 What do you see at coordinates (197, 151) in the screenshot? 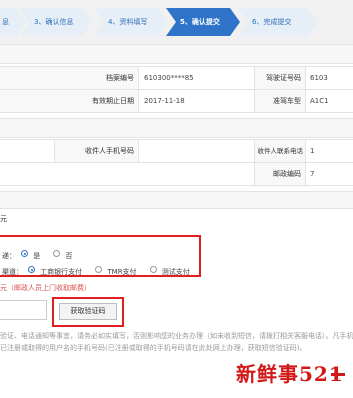
I see `recipient-phone-value` at bounding box center [197, 151].